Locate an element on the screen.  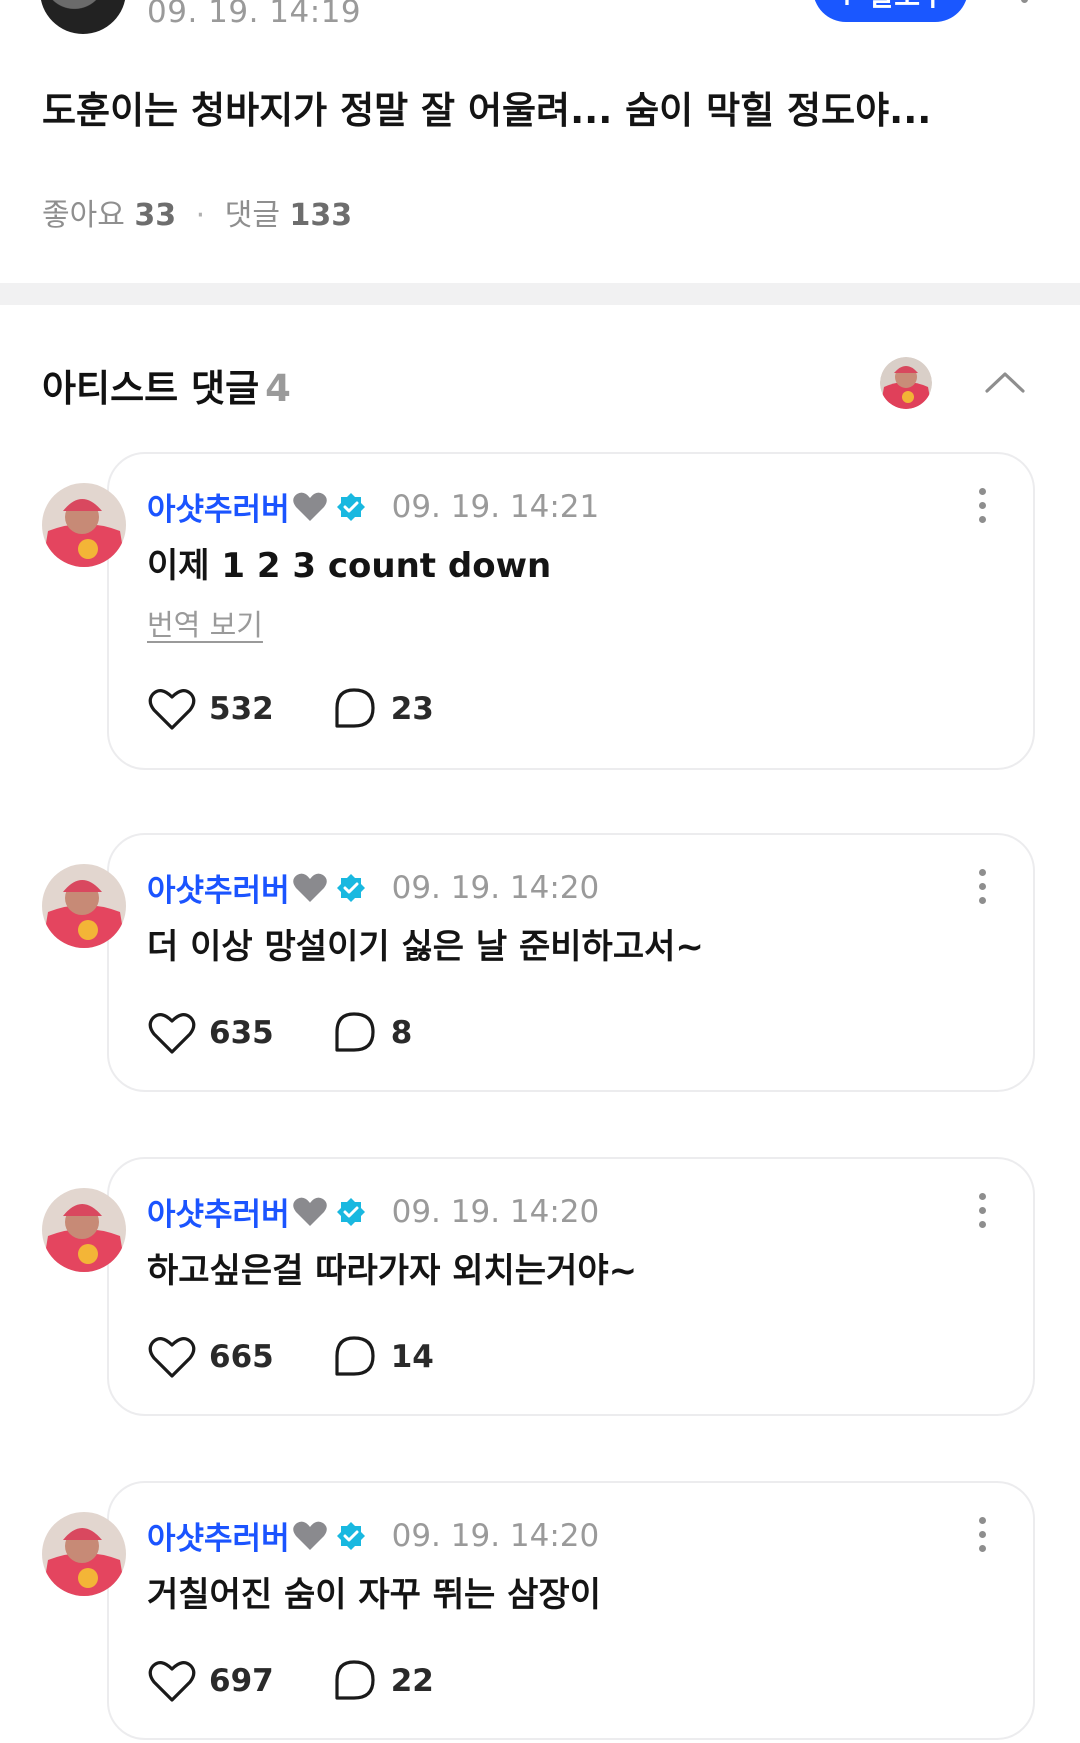
section-divider is located at coordinates (540, 294).